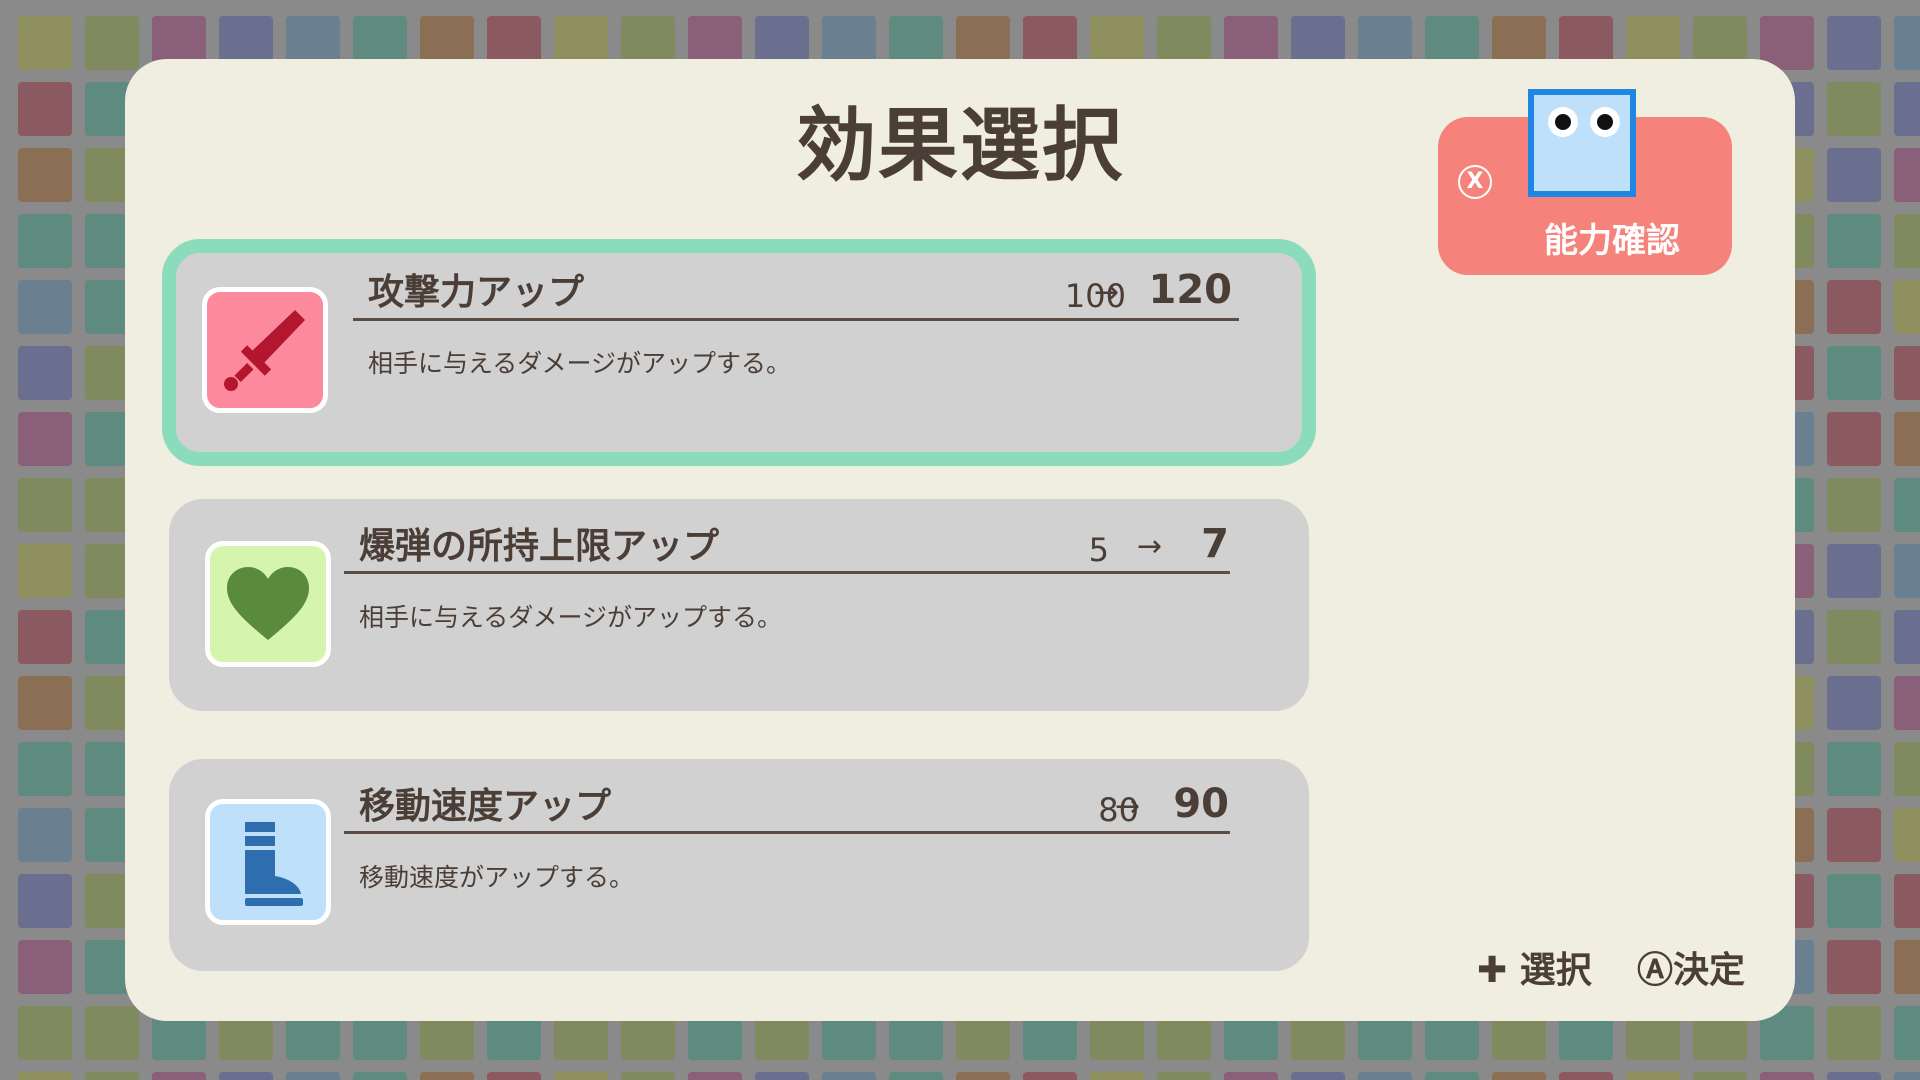 Image resolution: width=1920 pixels, height=1080 pixels. I want to click on option-name: 爆弾の所持上限アップ, so click(539, 546).